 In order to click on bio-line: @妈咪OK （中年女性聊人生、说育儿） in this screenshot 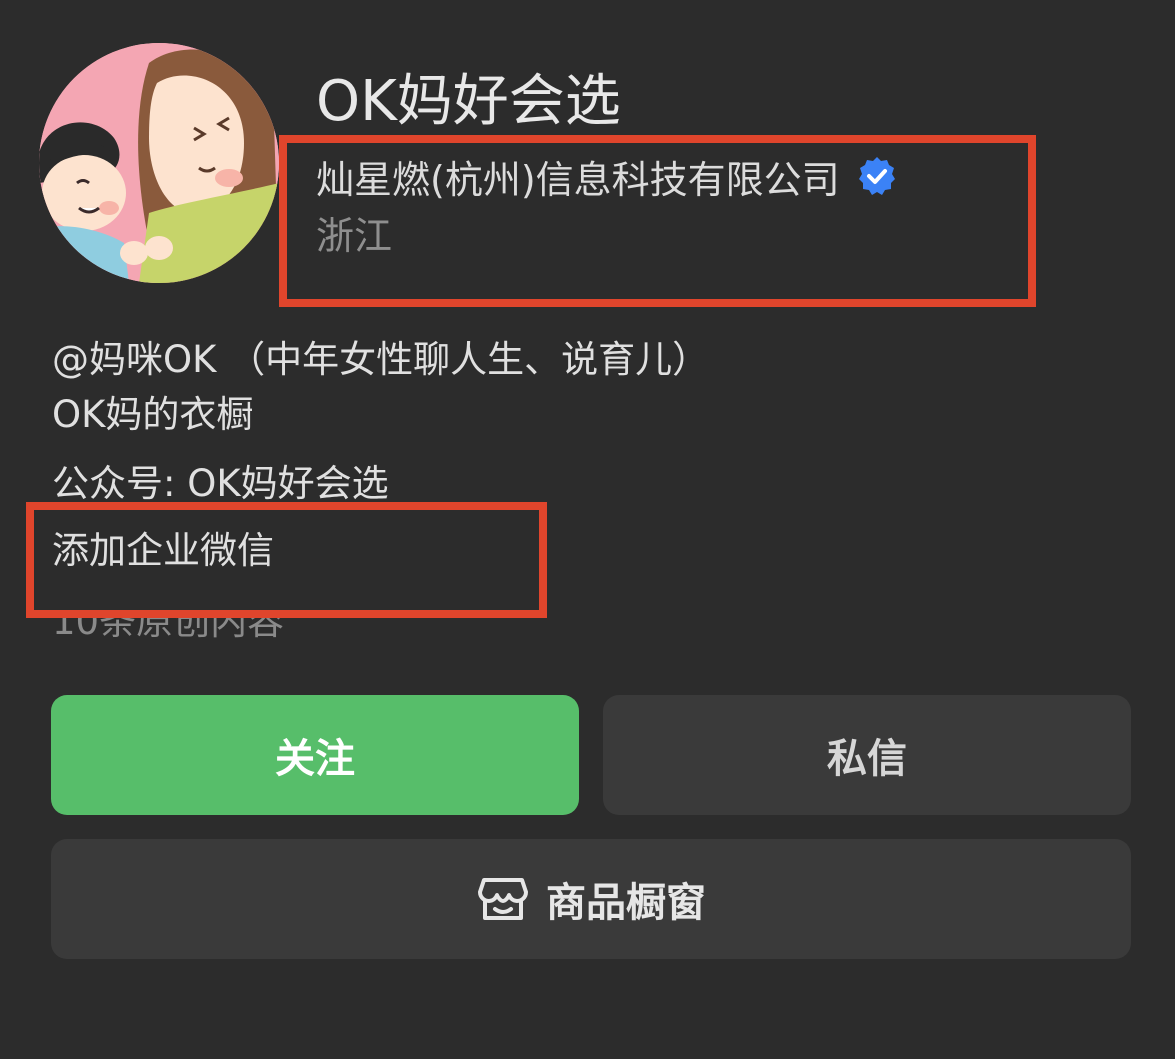, I will do `click(381, 359)`.